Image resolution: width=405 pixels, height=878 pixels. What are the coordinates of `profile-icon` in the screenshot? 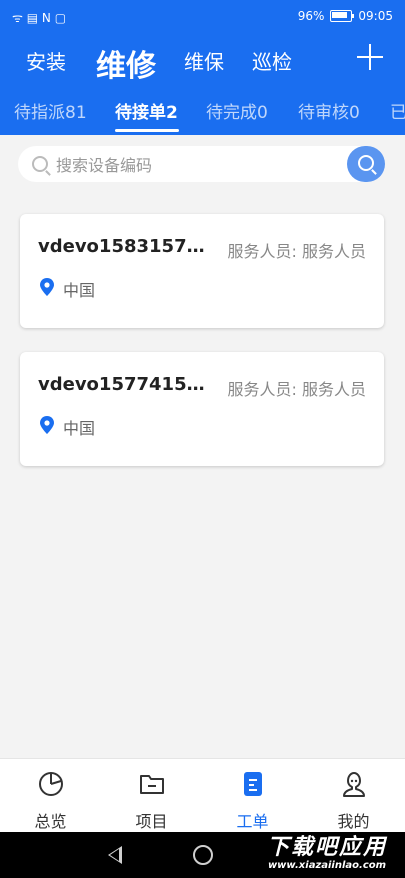 It's located at (354, 784).